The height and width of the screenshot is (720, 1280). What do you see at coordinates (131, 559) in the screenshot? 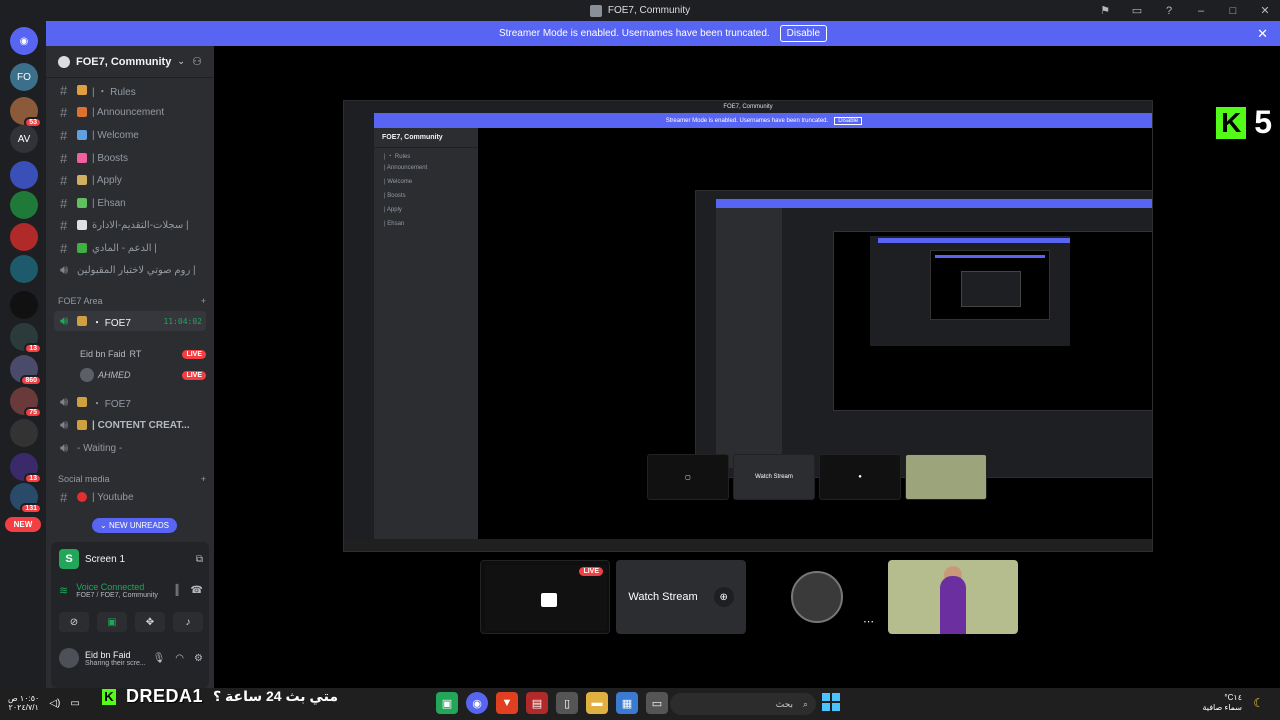
I see `screen-share-row: S Screen 1 ⧉` at bounding box center [131, 559].